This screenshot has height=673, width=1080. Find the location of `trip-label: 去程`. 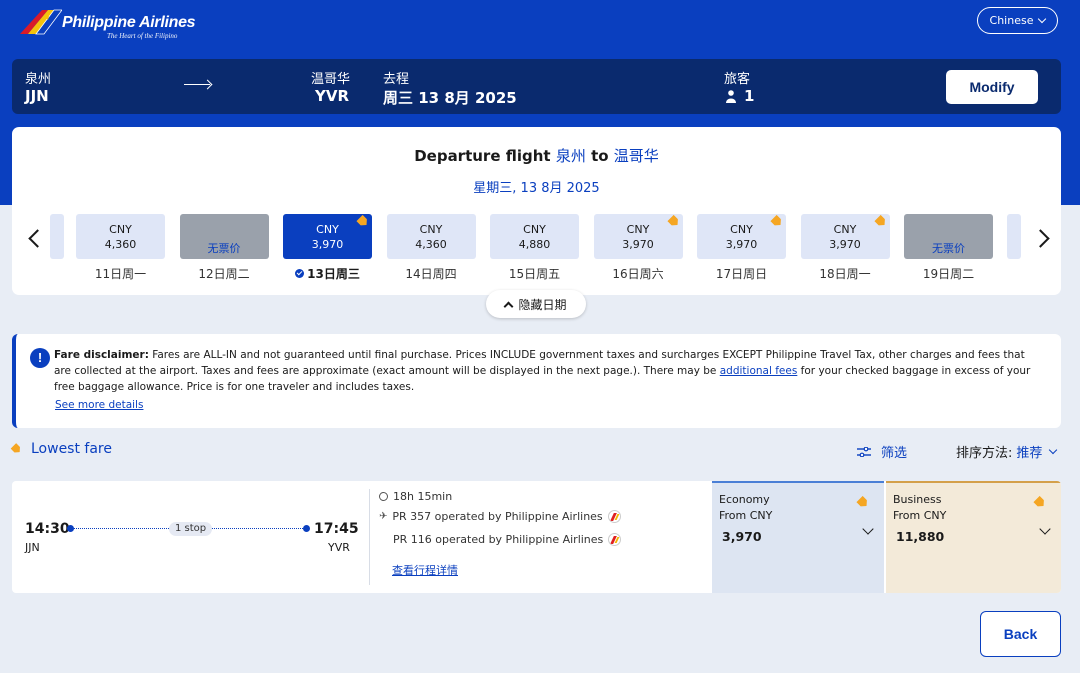

trip-label: 去程 is located at coordinates (396, 79).